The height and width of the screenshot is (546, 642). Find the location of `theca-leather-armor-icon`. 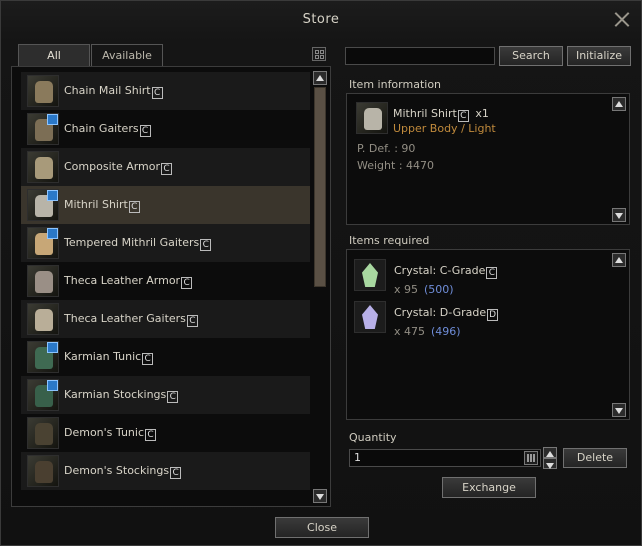

theca-leather-armor-icon is located at coordinates (43, 281).